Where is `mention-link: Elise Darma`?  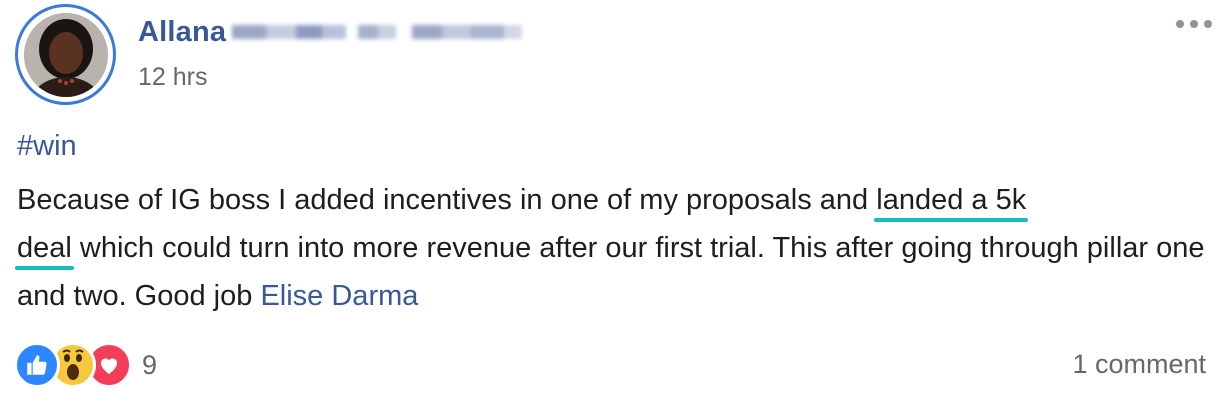 mention-link: Elise Darma is located at coordinates (339, 296).